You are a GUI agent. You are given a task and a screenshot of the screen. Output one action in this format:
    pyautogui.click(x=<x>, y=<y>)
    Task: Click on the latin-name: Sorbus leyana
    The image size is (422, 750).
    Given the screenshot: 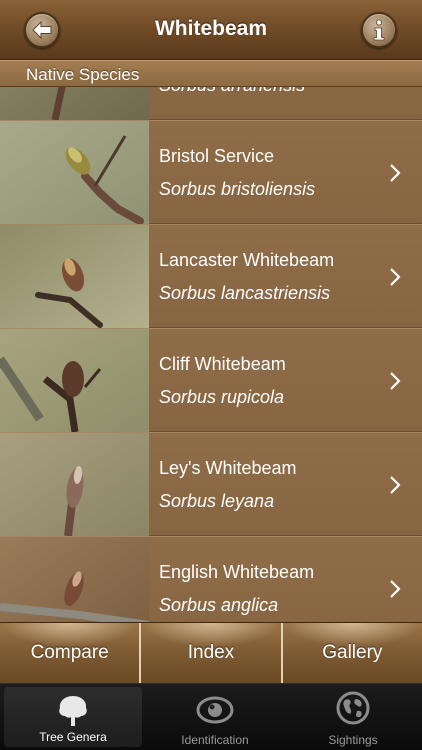 What is the action you would take?
    pyautogui.click(x=217, y=501)
    